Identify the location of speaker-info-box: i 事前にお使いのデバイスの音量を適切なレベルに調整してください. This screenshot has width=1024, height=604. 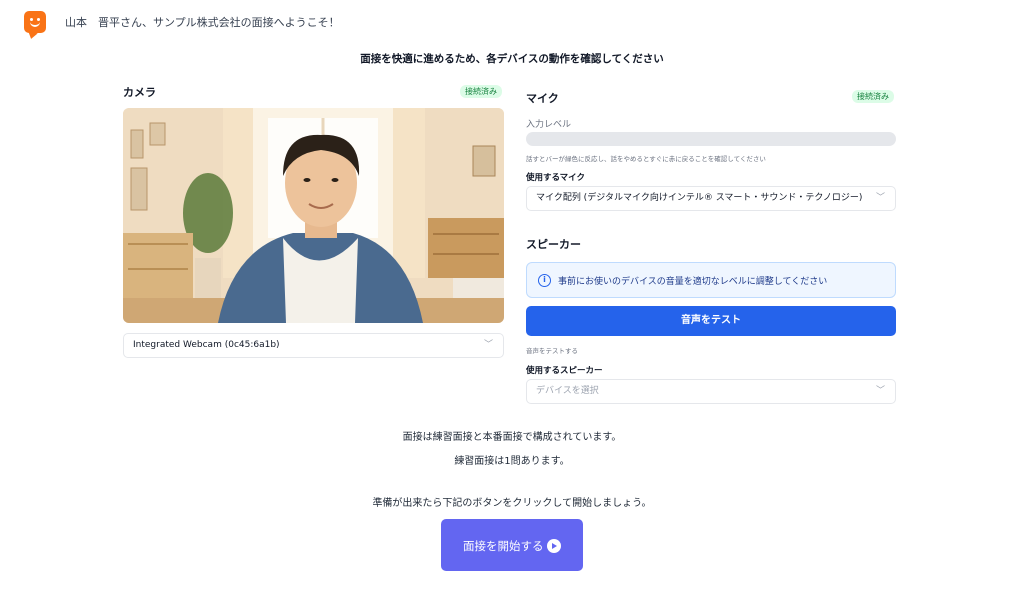
(711, 280).